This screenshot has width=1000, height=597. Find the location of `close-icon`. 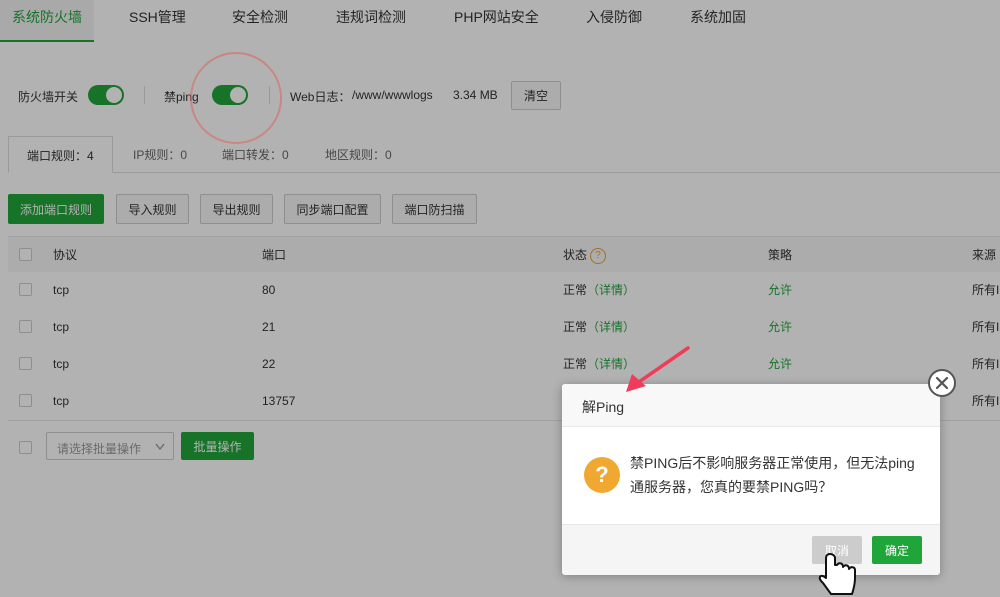

close-icon is located at coordinates (942, 383).